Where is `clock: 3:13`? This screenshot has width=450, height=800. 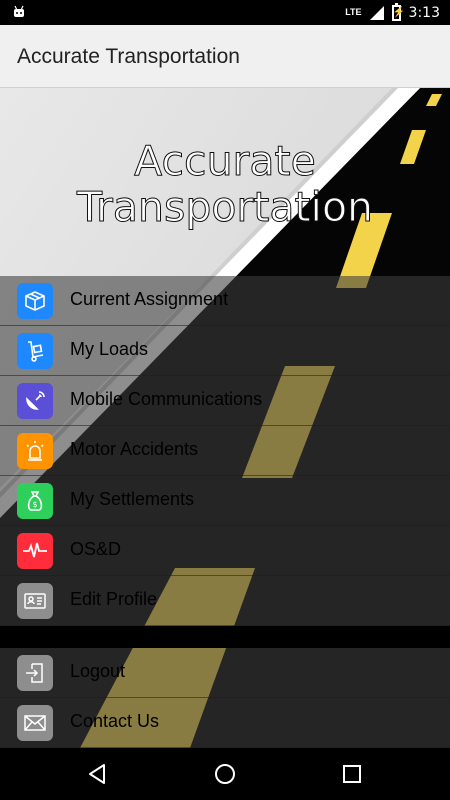 clock: 3:13 is located at coordinates (424, 12).